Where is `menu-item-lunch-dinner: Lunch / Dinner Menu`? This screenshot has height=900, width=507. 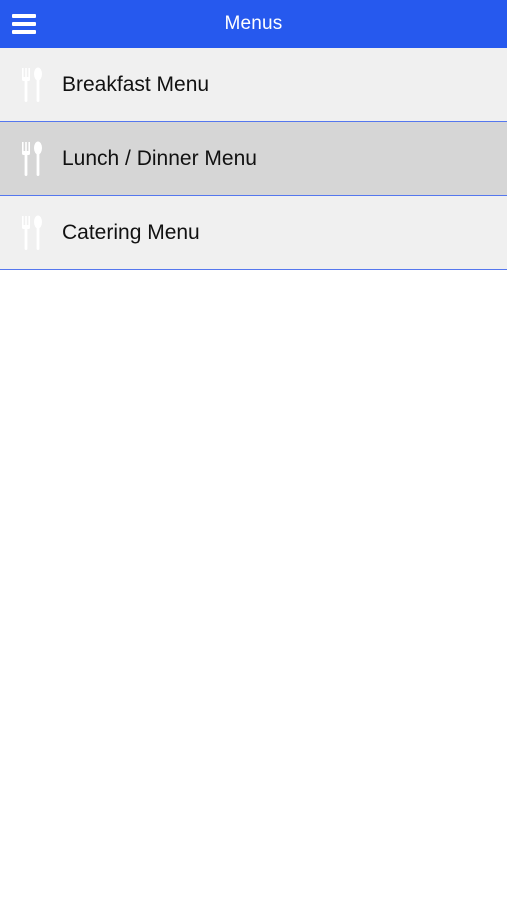
menu-item-lunch-dinner: Lunch / Dinner Menu is located at coordinates (253, 159).